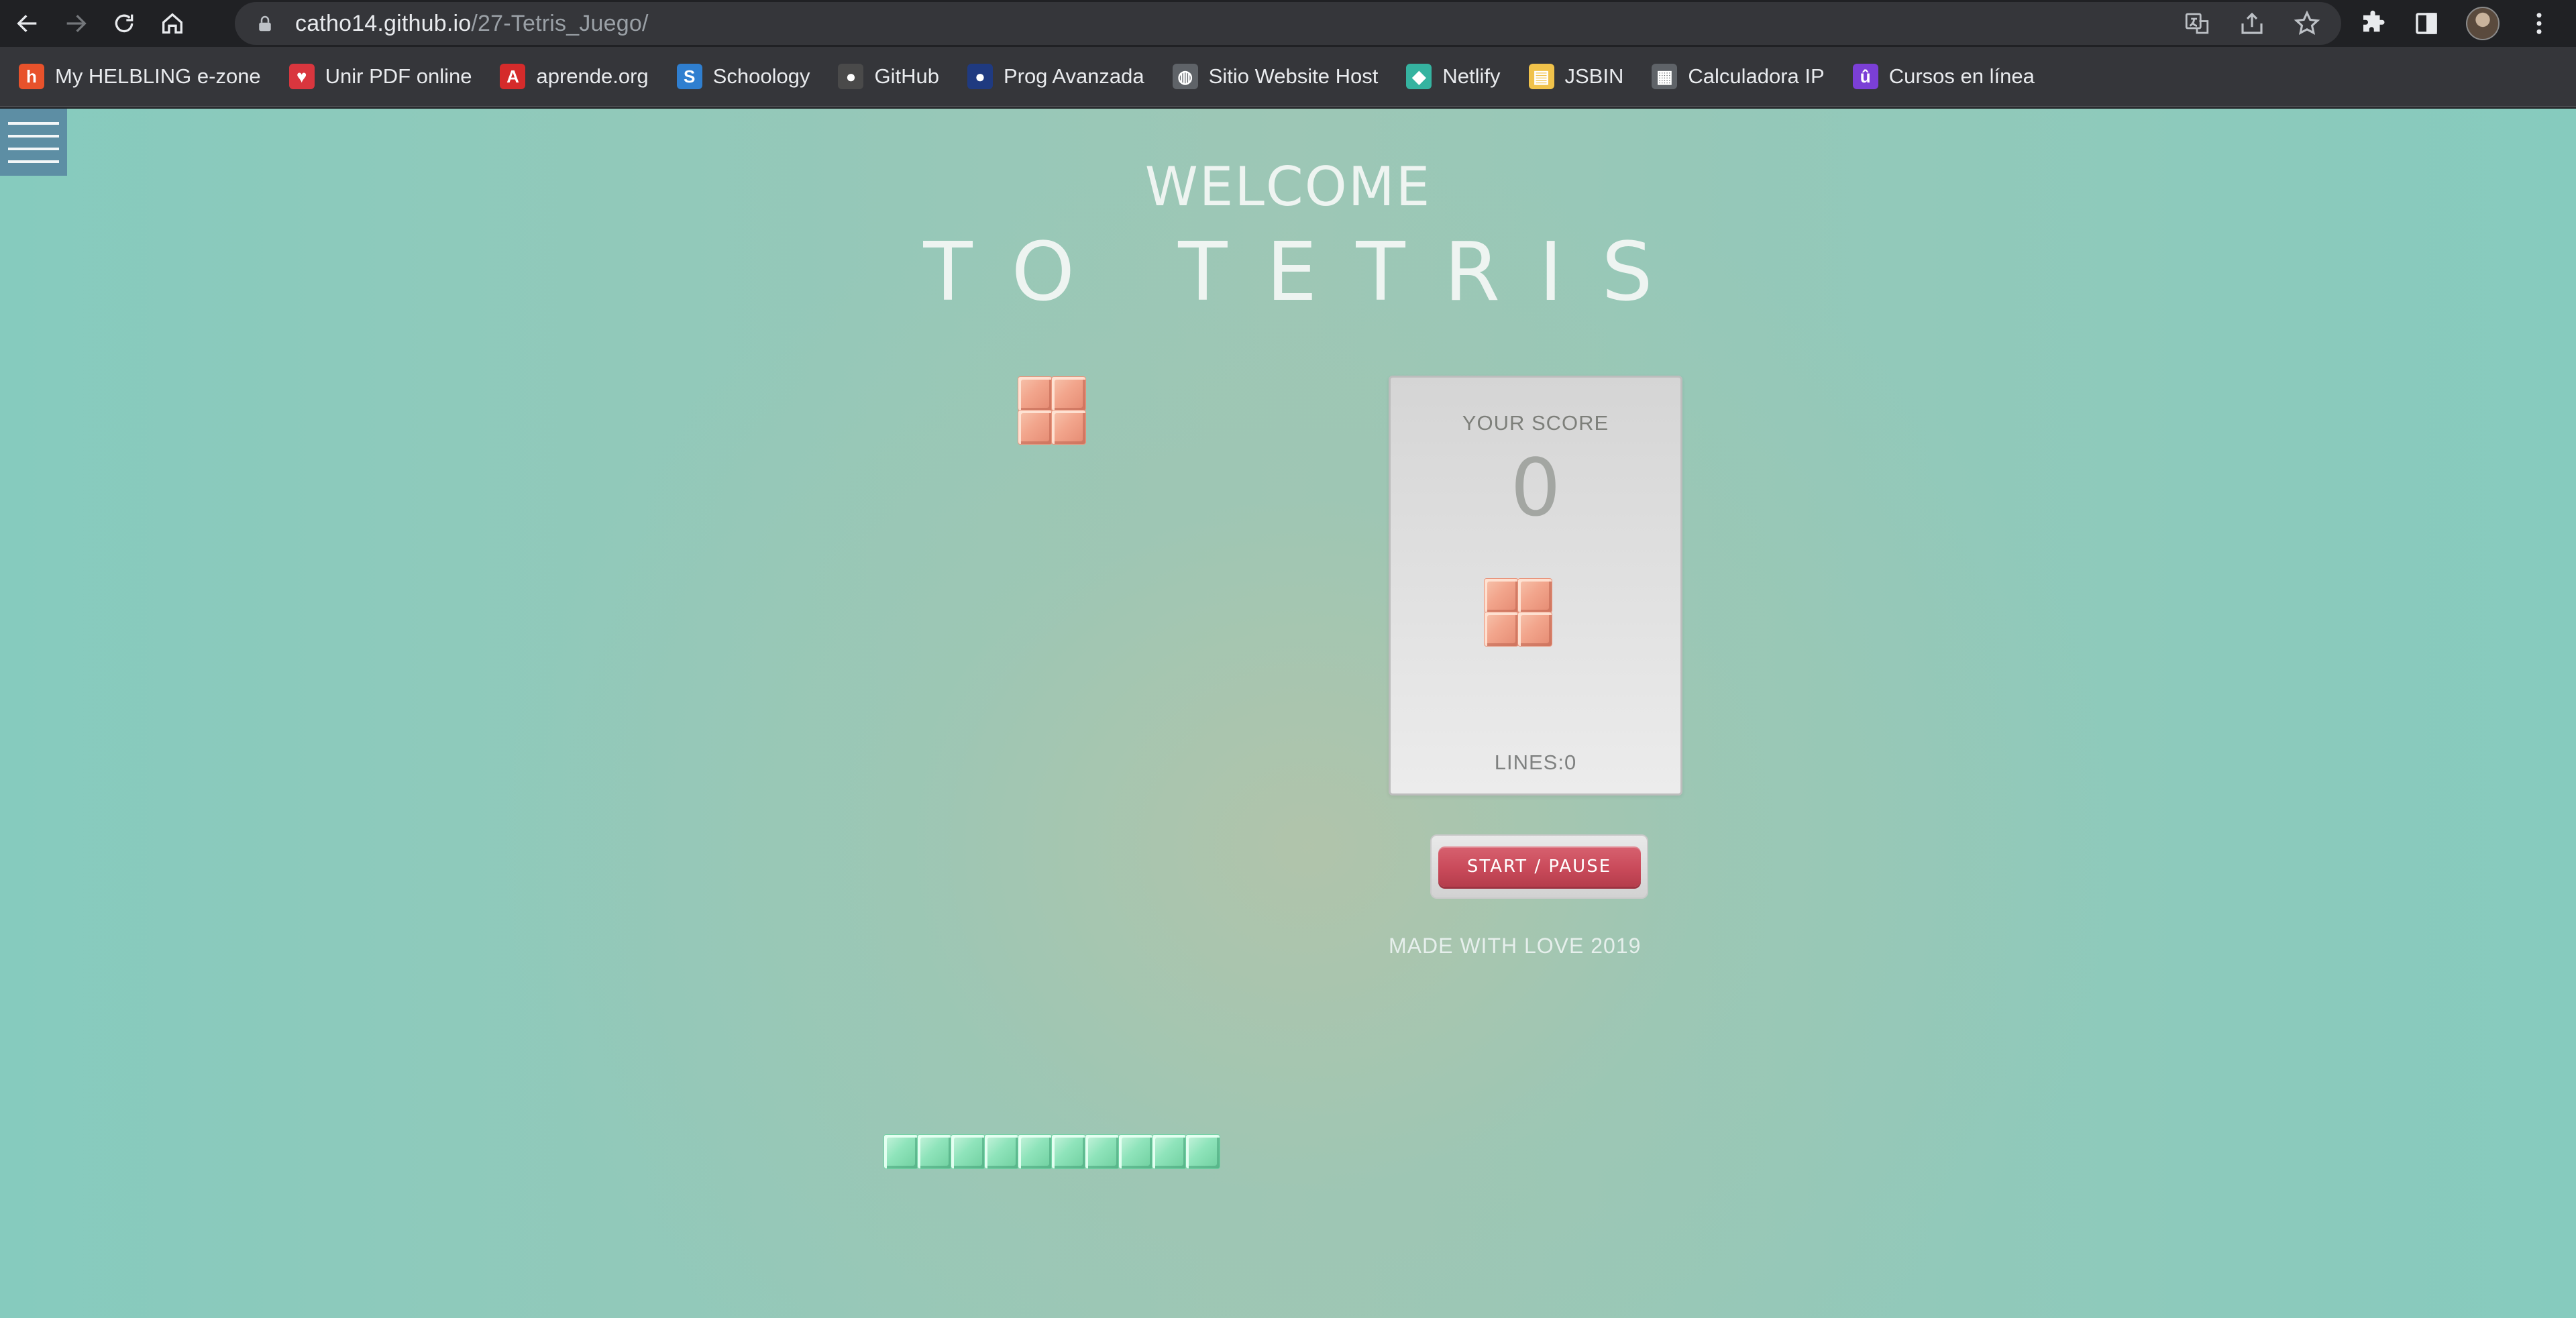 This screenshot has height=1318, width=2576. Describe the element at coordinates (1419, 76) in the screenshot. I see `netlify-icon: ◆` at that location.